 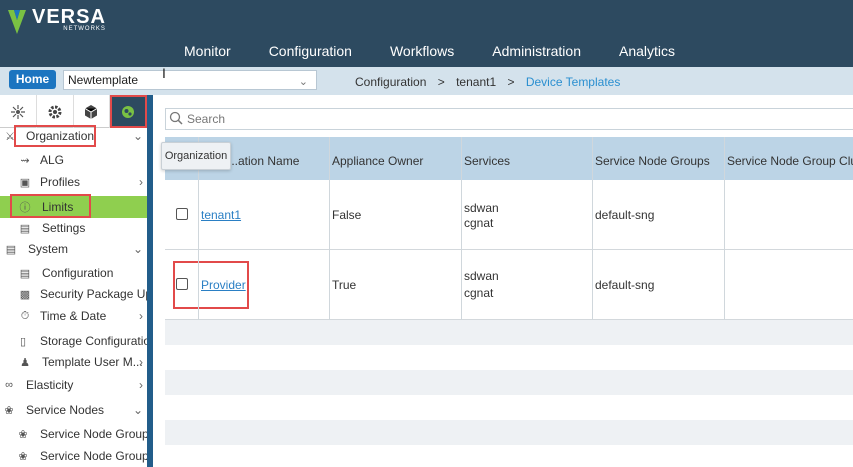 I want to click on storage-icon: ▯, so click(x=23, y=341).